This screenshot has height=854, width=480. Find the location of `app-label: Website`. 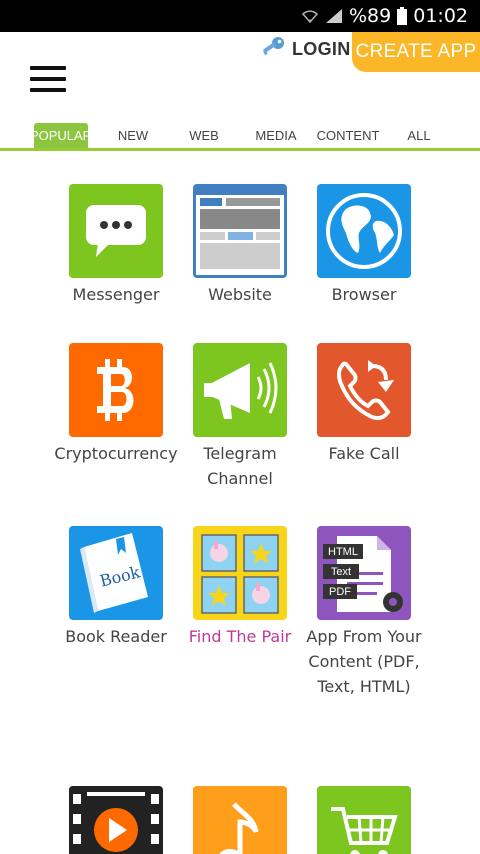

app-label: Website is located at coordinates (240, 294).